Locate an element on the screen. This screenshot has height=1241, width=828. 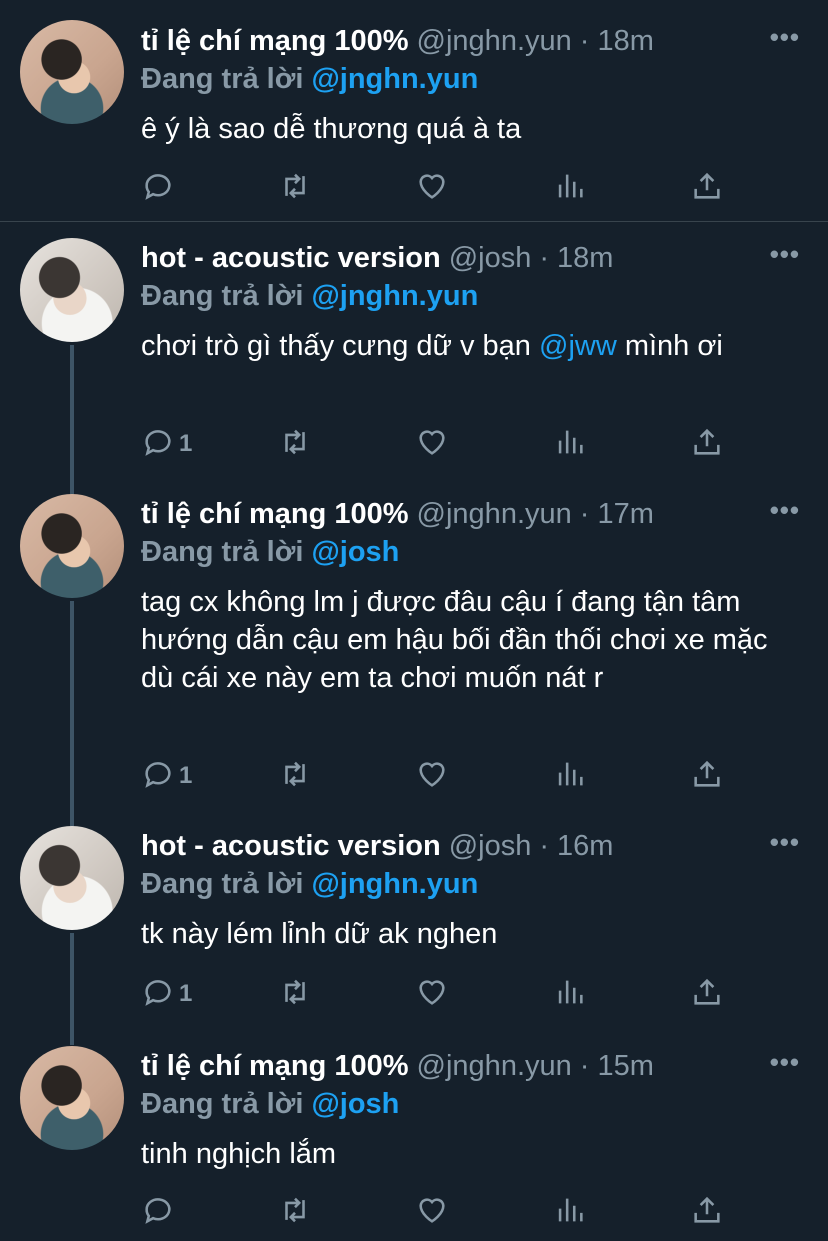
timestamp: 16m is located at coordinates (585, 846).